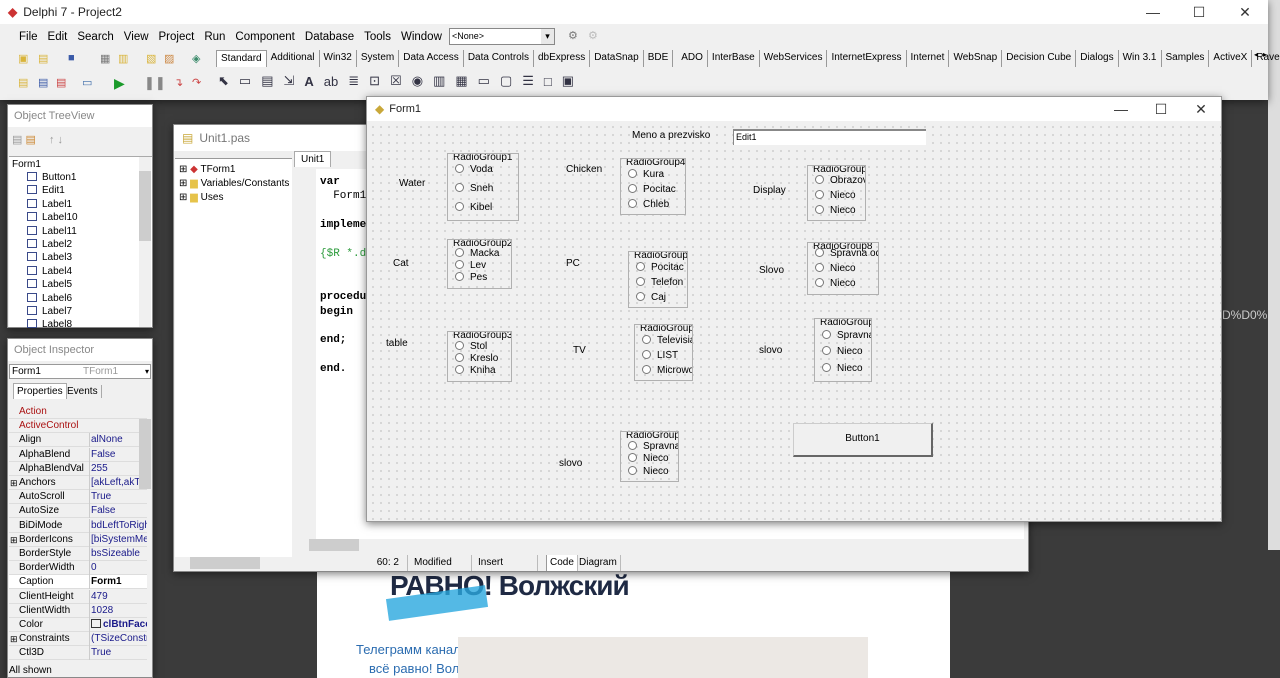  Describe the element at coordinates (78, 625) in the screenshot. I see `property-row: Color clBtnFace` at that location.